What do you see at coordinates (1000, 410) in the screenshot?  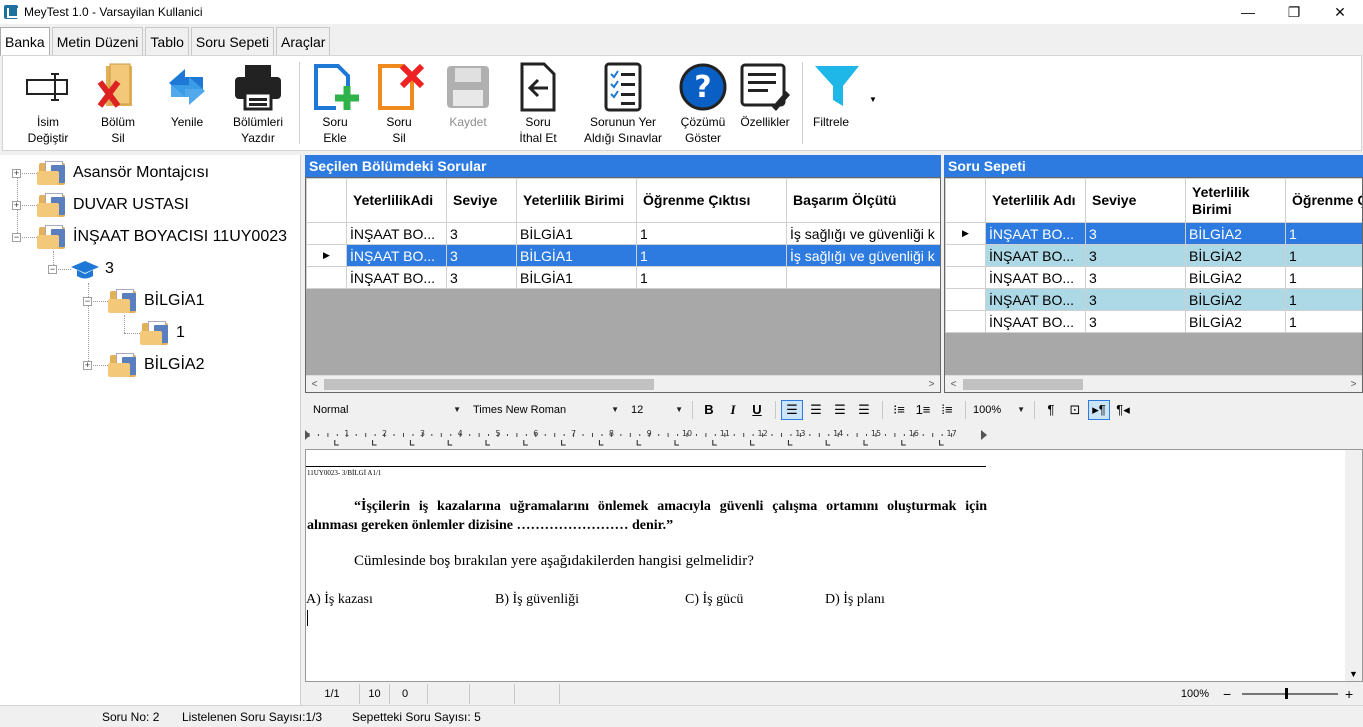 I see `zoom-dropdown: 100% ▼` at bounding box center [1000, 410].